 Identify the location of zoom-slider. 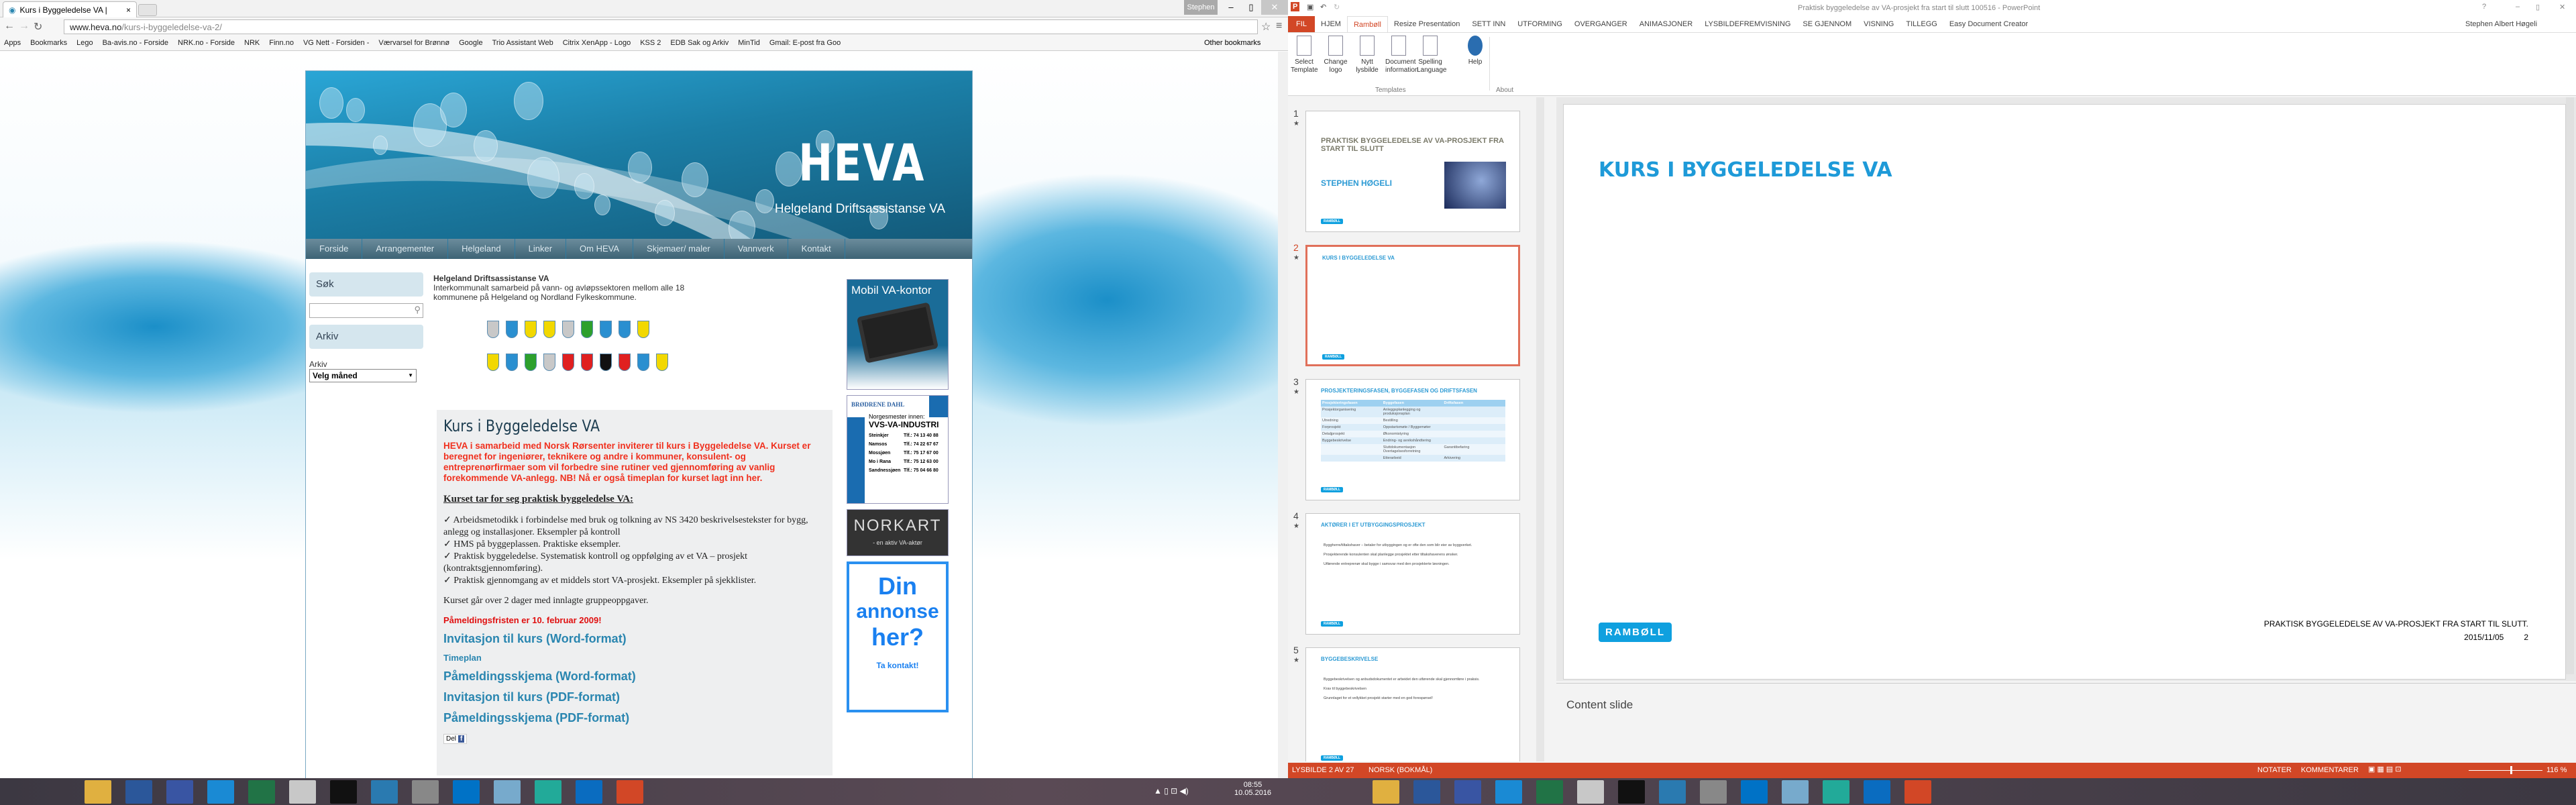
(2505, 770).